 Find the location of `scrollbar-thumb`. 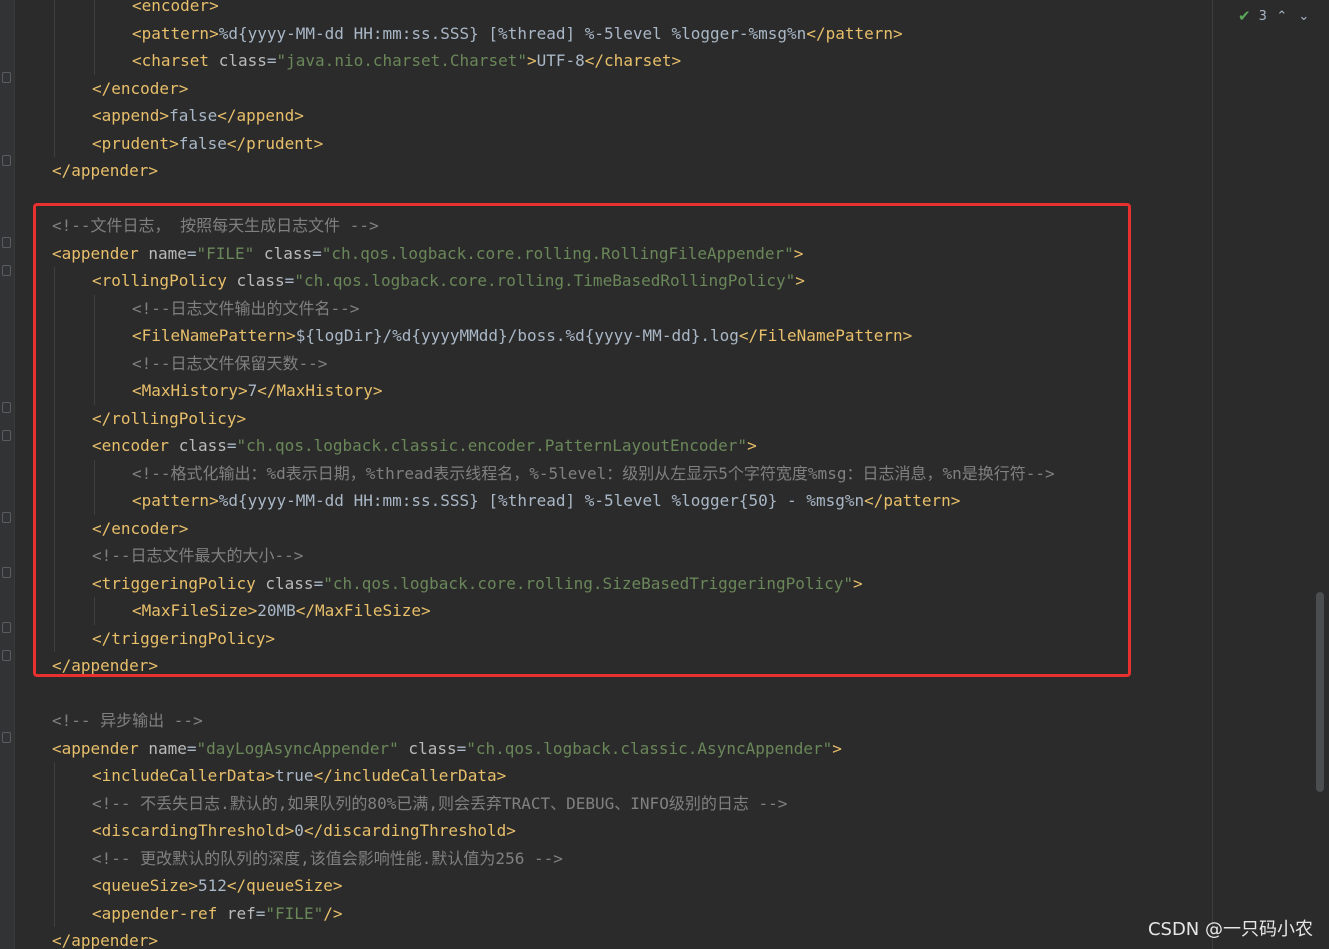

scrollbar-thumb is located at coordinates (1320, 692).